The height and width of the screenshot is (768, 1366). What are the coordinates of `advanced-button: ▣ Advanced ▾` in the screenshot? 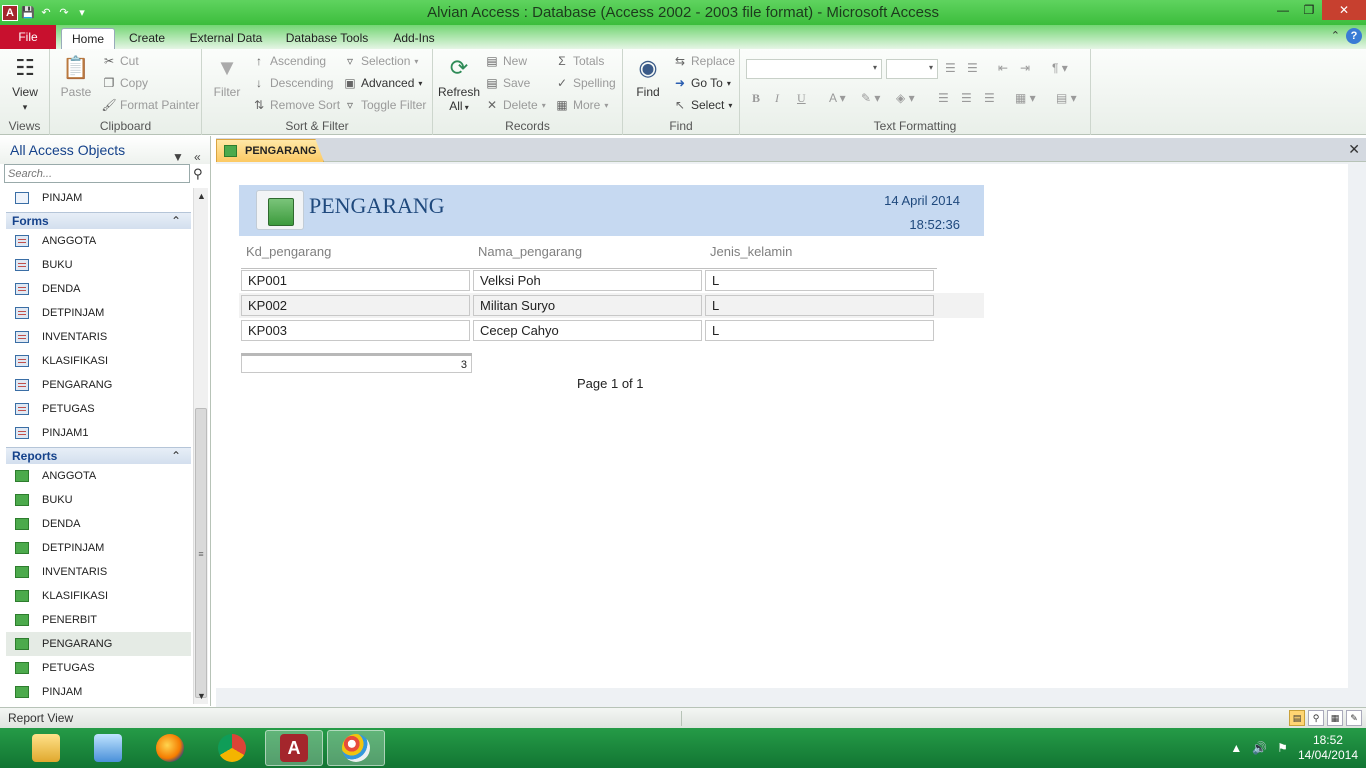 It's located at (382, 83).